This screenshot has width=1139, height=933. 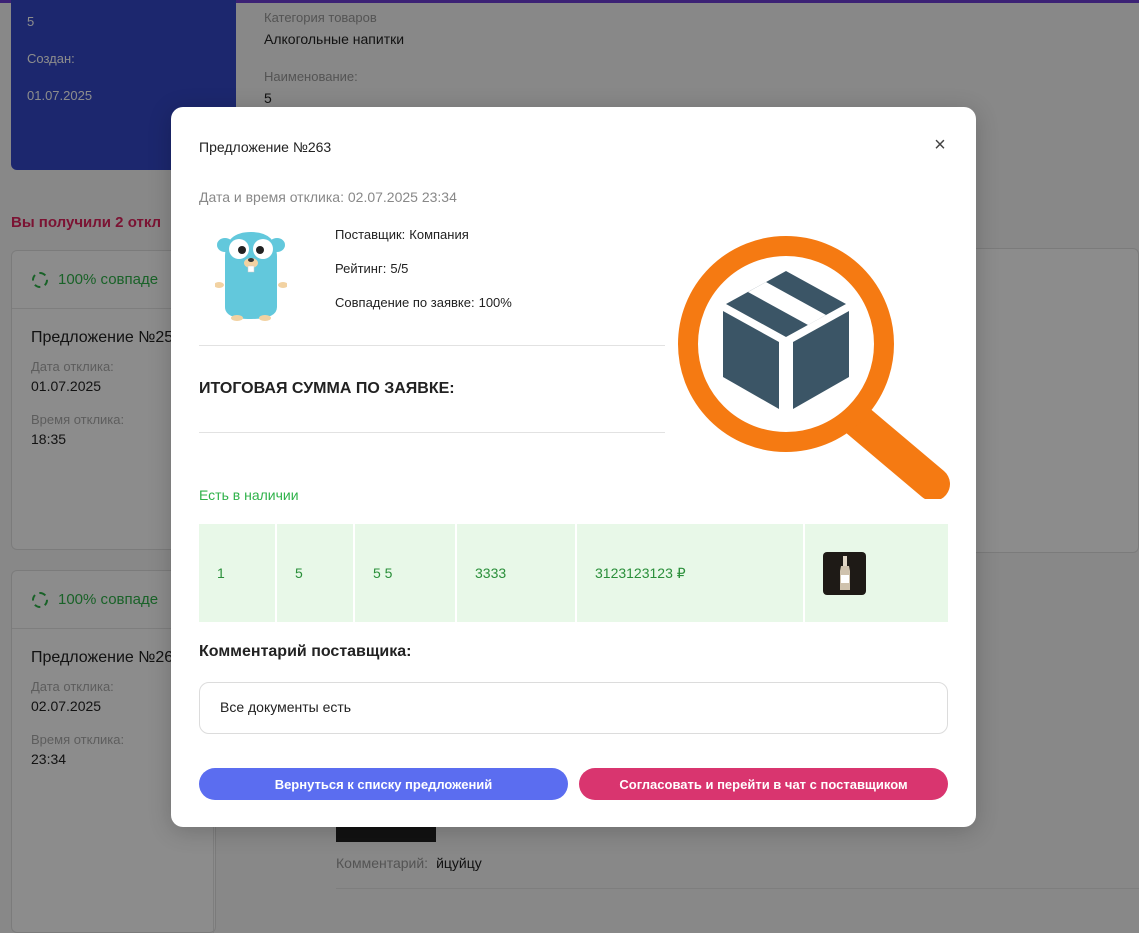 I want to click on supplier-label: Поставщик:, so click(x=370, y=234).